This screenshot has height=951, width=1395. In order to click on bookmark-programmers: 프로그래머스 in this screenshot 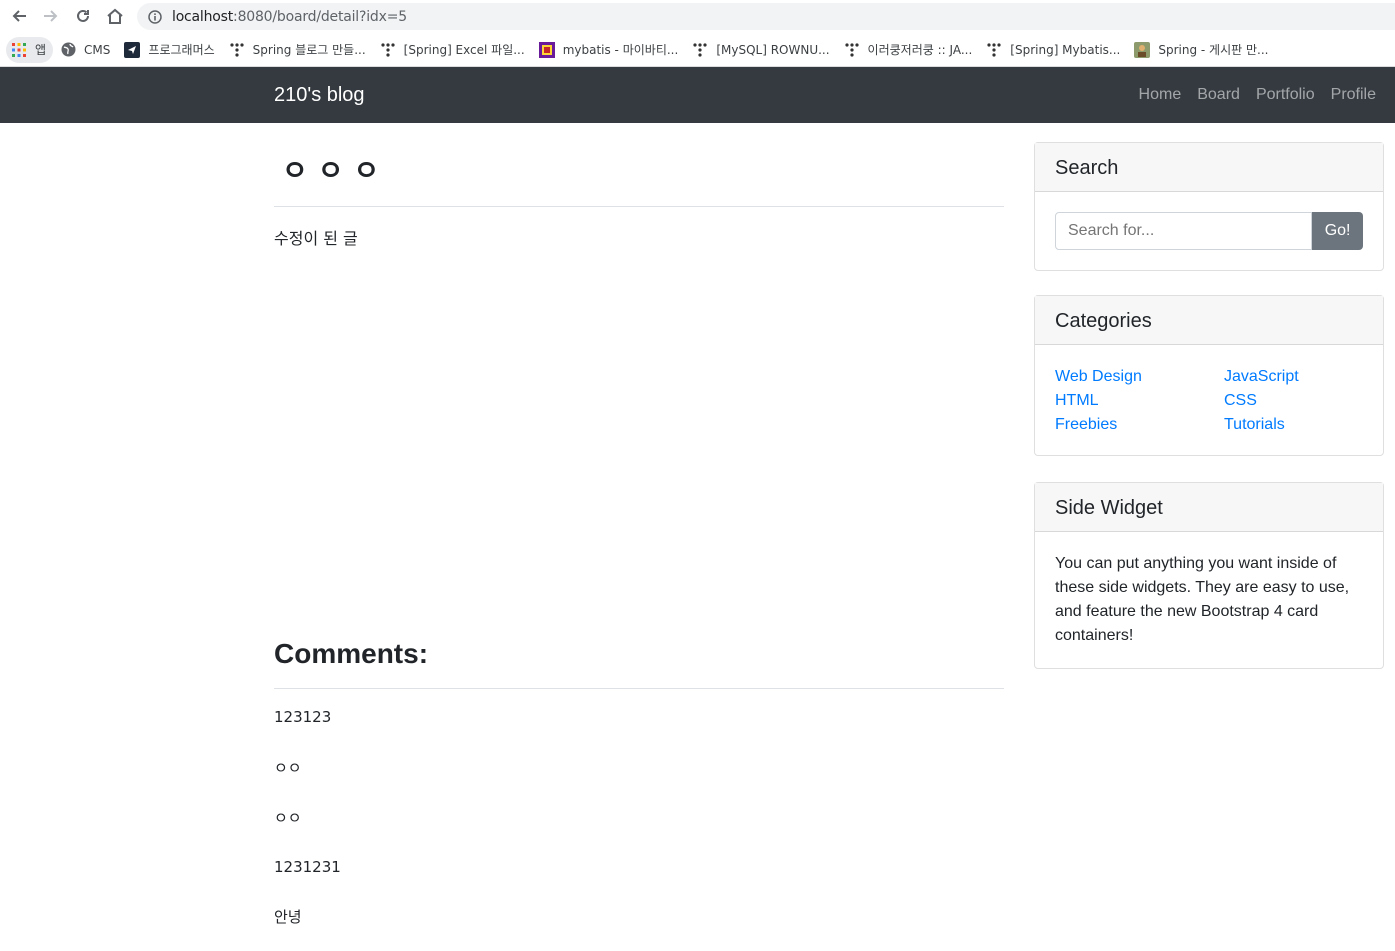, I will do `click(170, 50)`.